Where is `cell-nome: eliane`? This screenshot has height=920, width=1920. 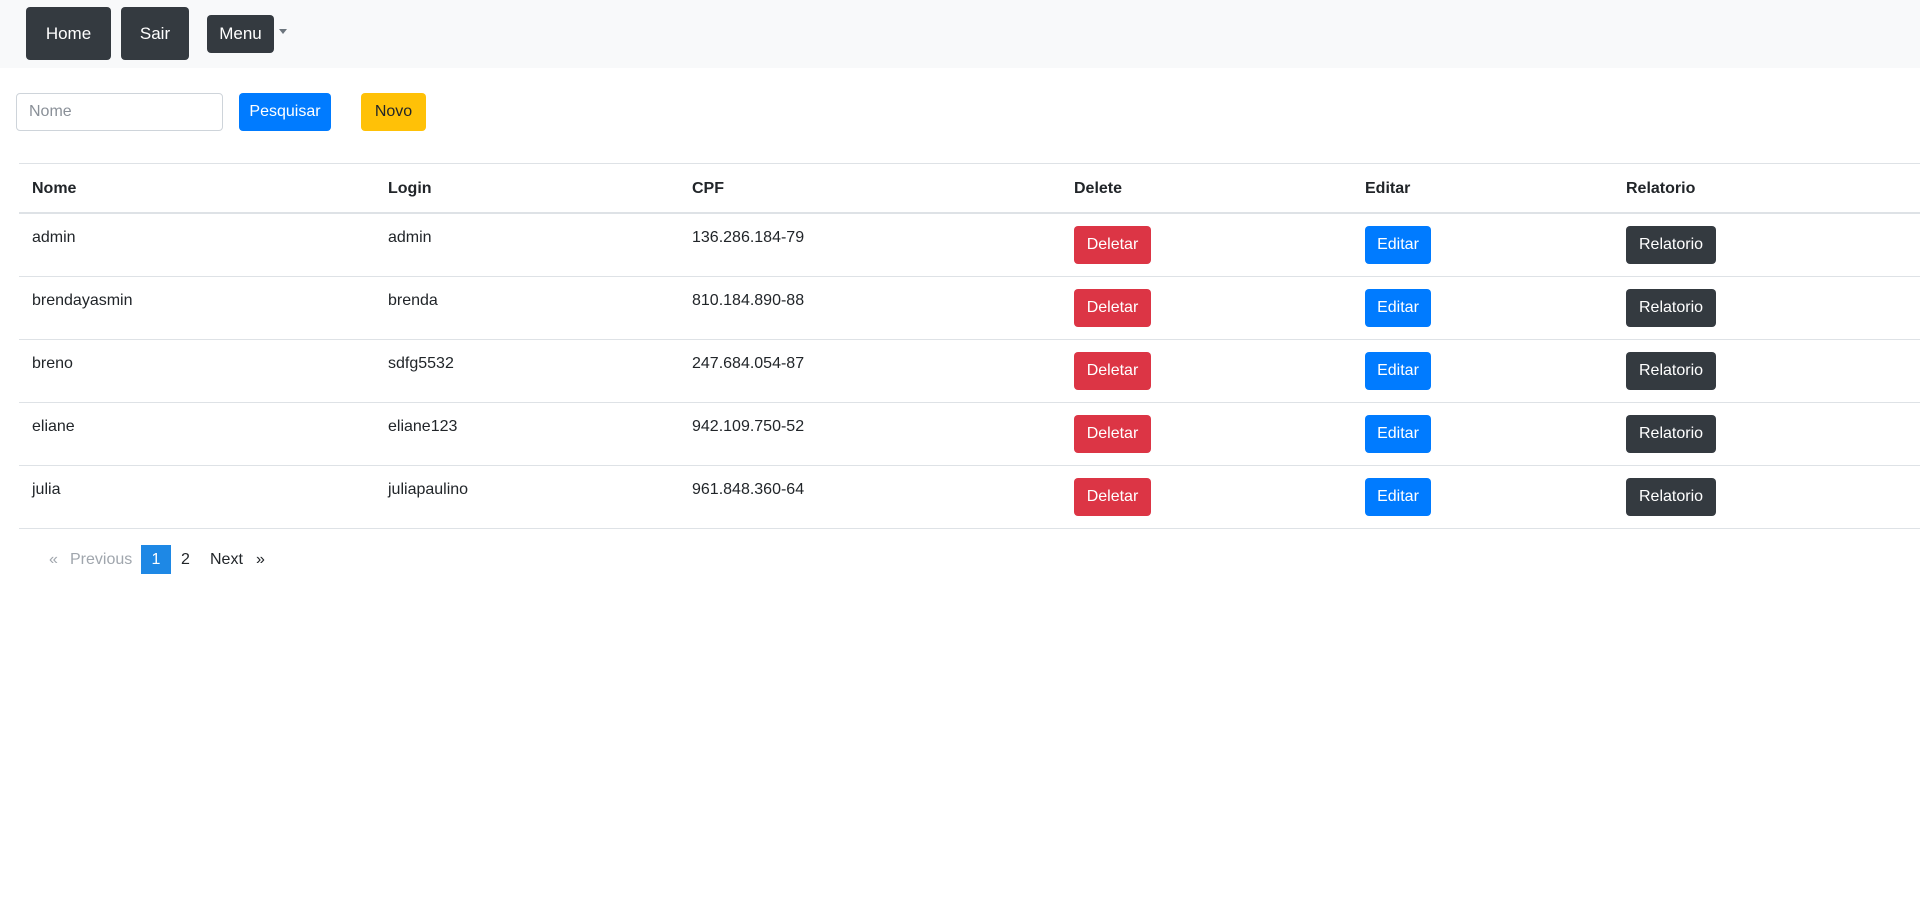
cell-nome: eliane is located at coordinates (53, 426).